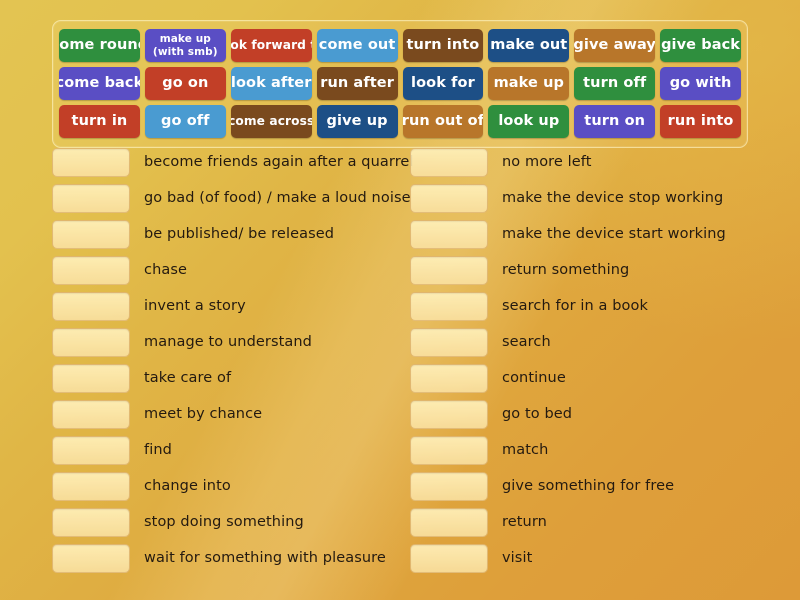 Image resolution: width=800 pixels, height=600 pixels. Describe the element at coordinates (185, 51) in the screenshot. I see `word-tile-line-2: (with smb)` at that location.